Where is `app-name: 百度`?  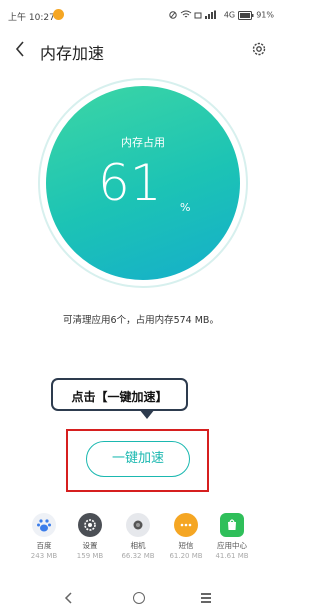 app-name: 百度 is located at coordinates (44, 545).